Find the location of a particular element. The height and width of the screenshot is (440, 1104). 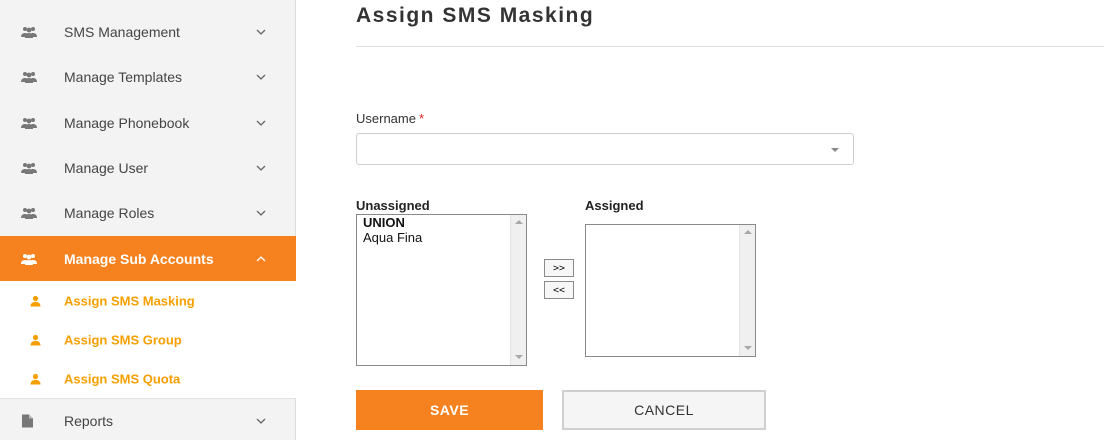

move-right-button: >> is located at coordinates (559, 268).